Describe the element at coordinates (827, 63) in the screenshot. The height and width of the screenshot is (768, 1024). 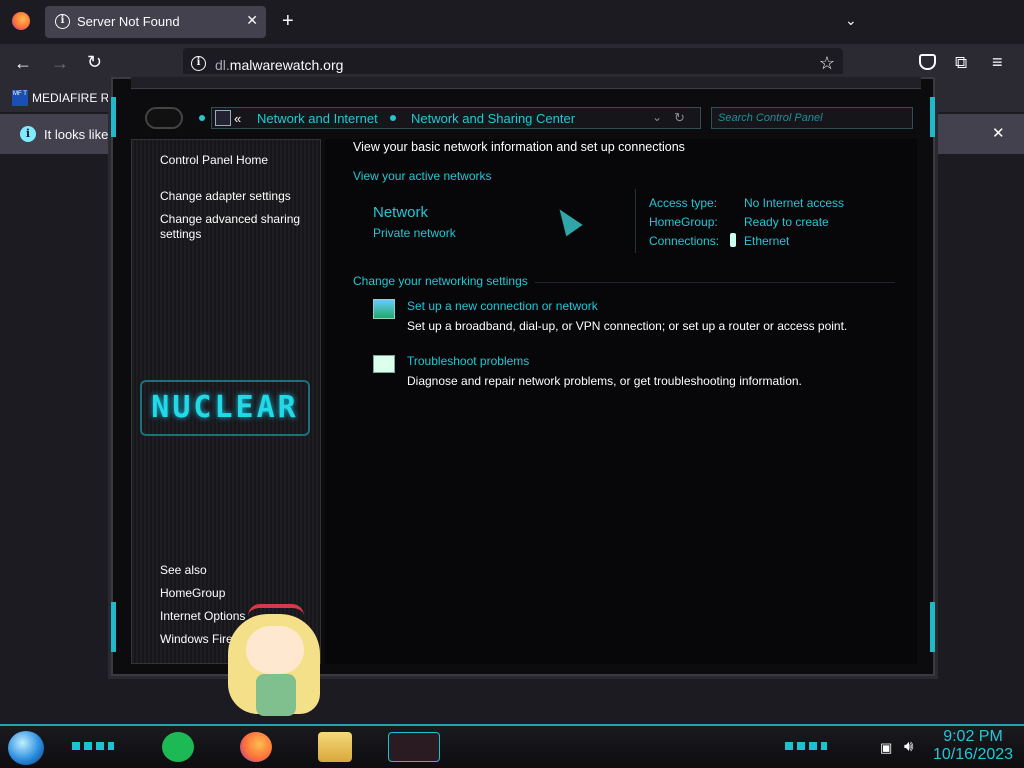
I see `star-icon: ☆` at that location.